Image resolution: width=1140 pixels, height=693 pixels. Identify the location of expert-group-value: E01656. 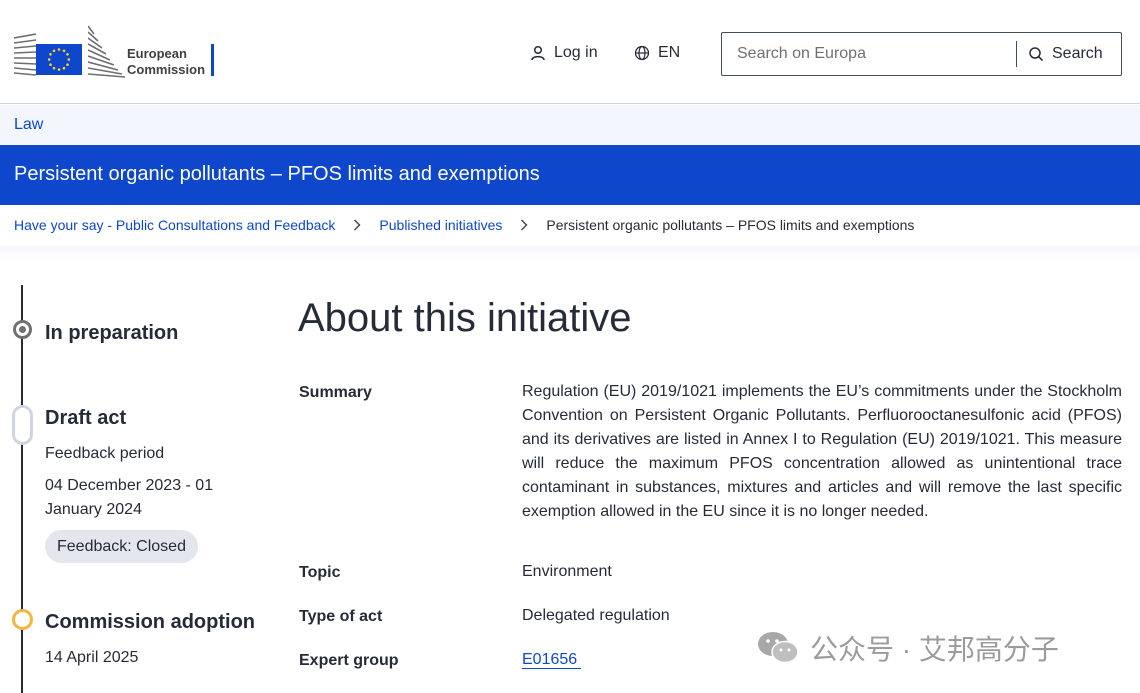
(552, 660).